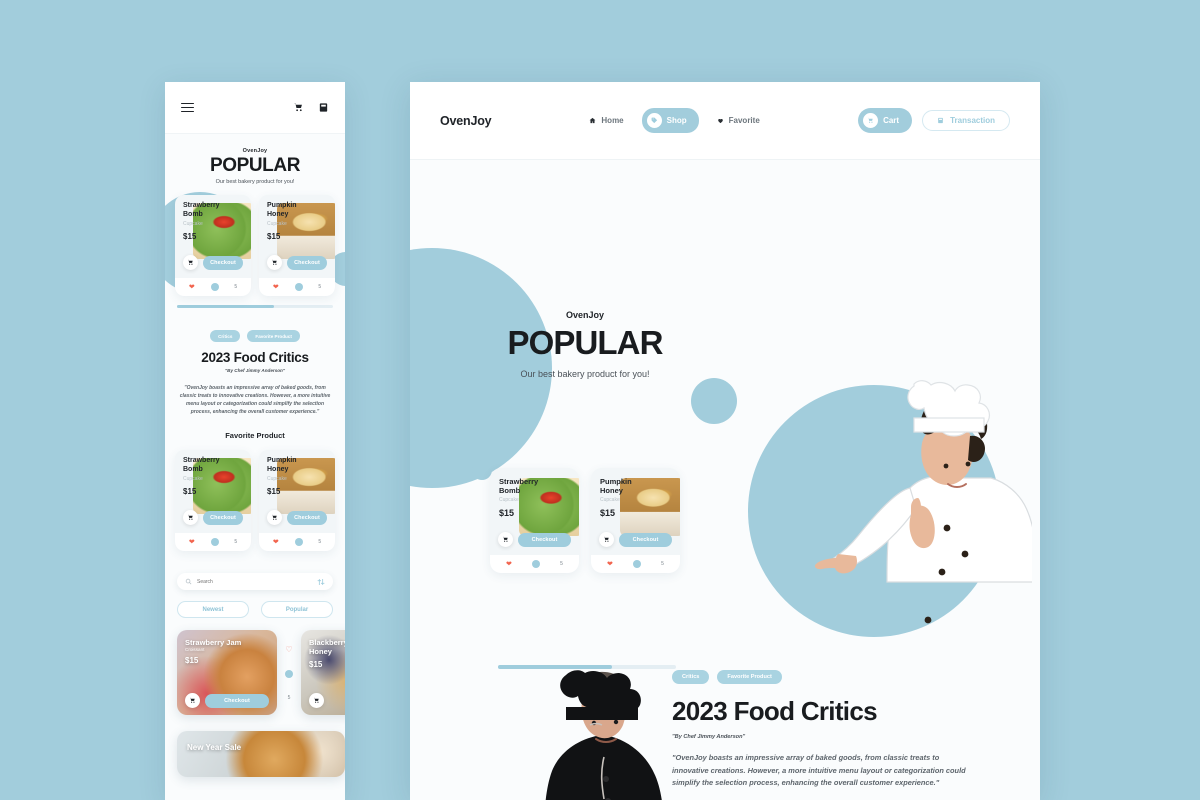 This screenshot has width=1200, height=800. I want to click on logo: OvenJoy, so click(466, 121).